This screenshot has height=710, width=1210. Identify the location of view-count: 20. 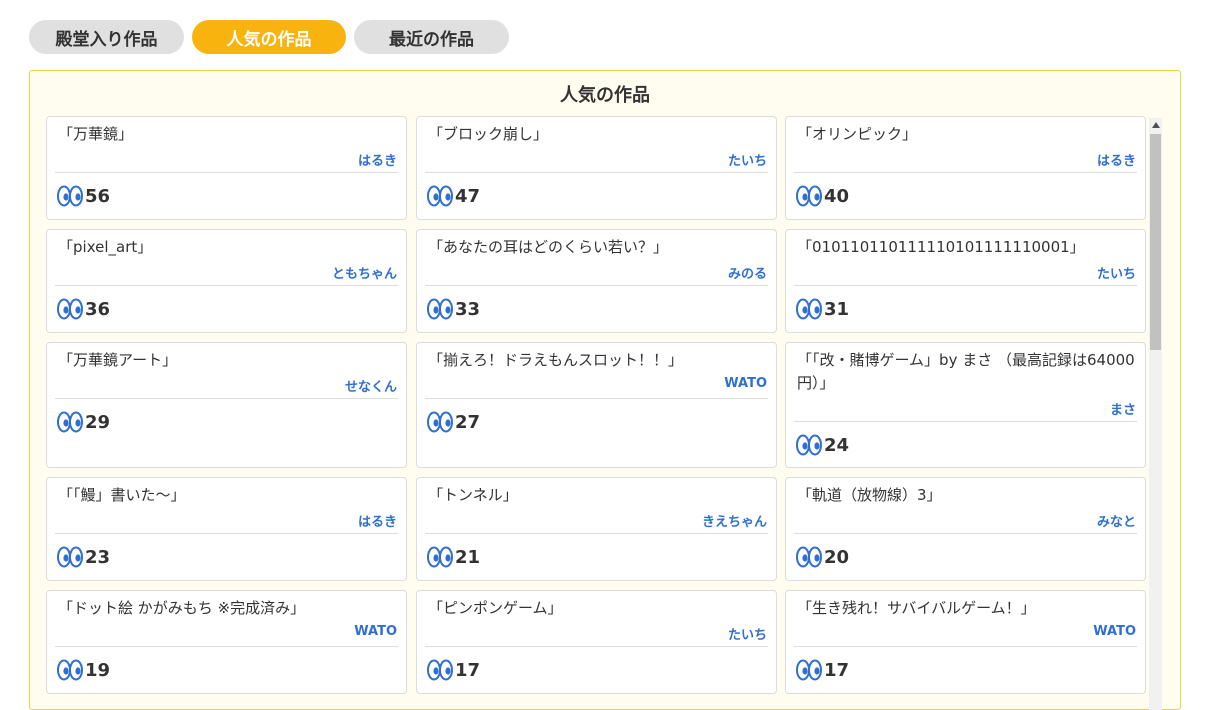
(822, 557).